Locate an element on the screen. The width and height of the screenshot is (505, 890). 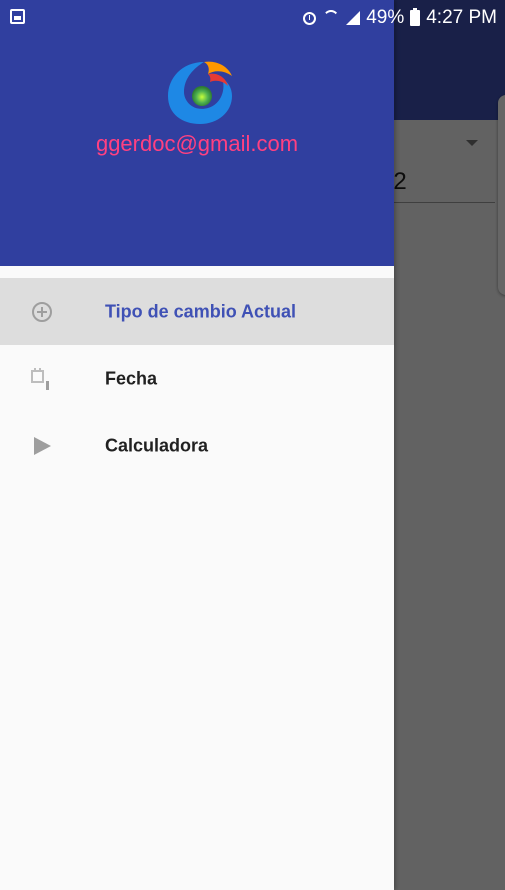
status-indicators: 49% 4:27 PM is located at coordinates (400, 18).